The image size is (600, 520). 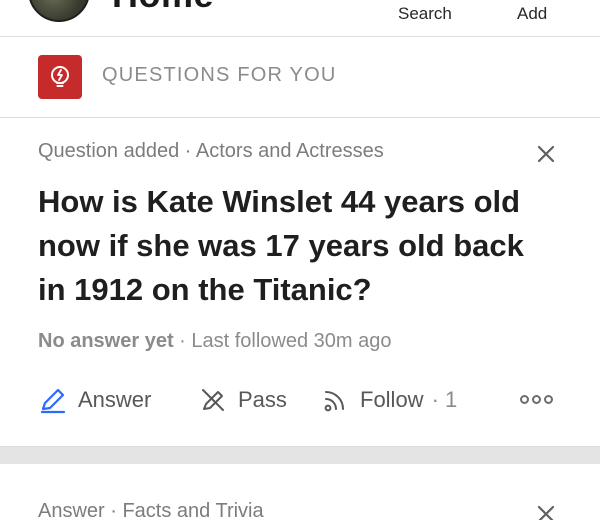 I want to click on question-meta: Question added · Actors and Actresses, so click(x=211, y=151).